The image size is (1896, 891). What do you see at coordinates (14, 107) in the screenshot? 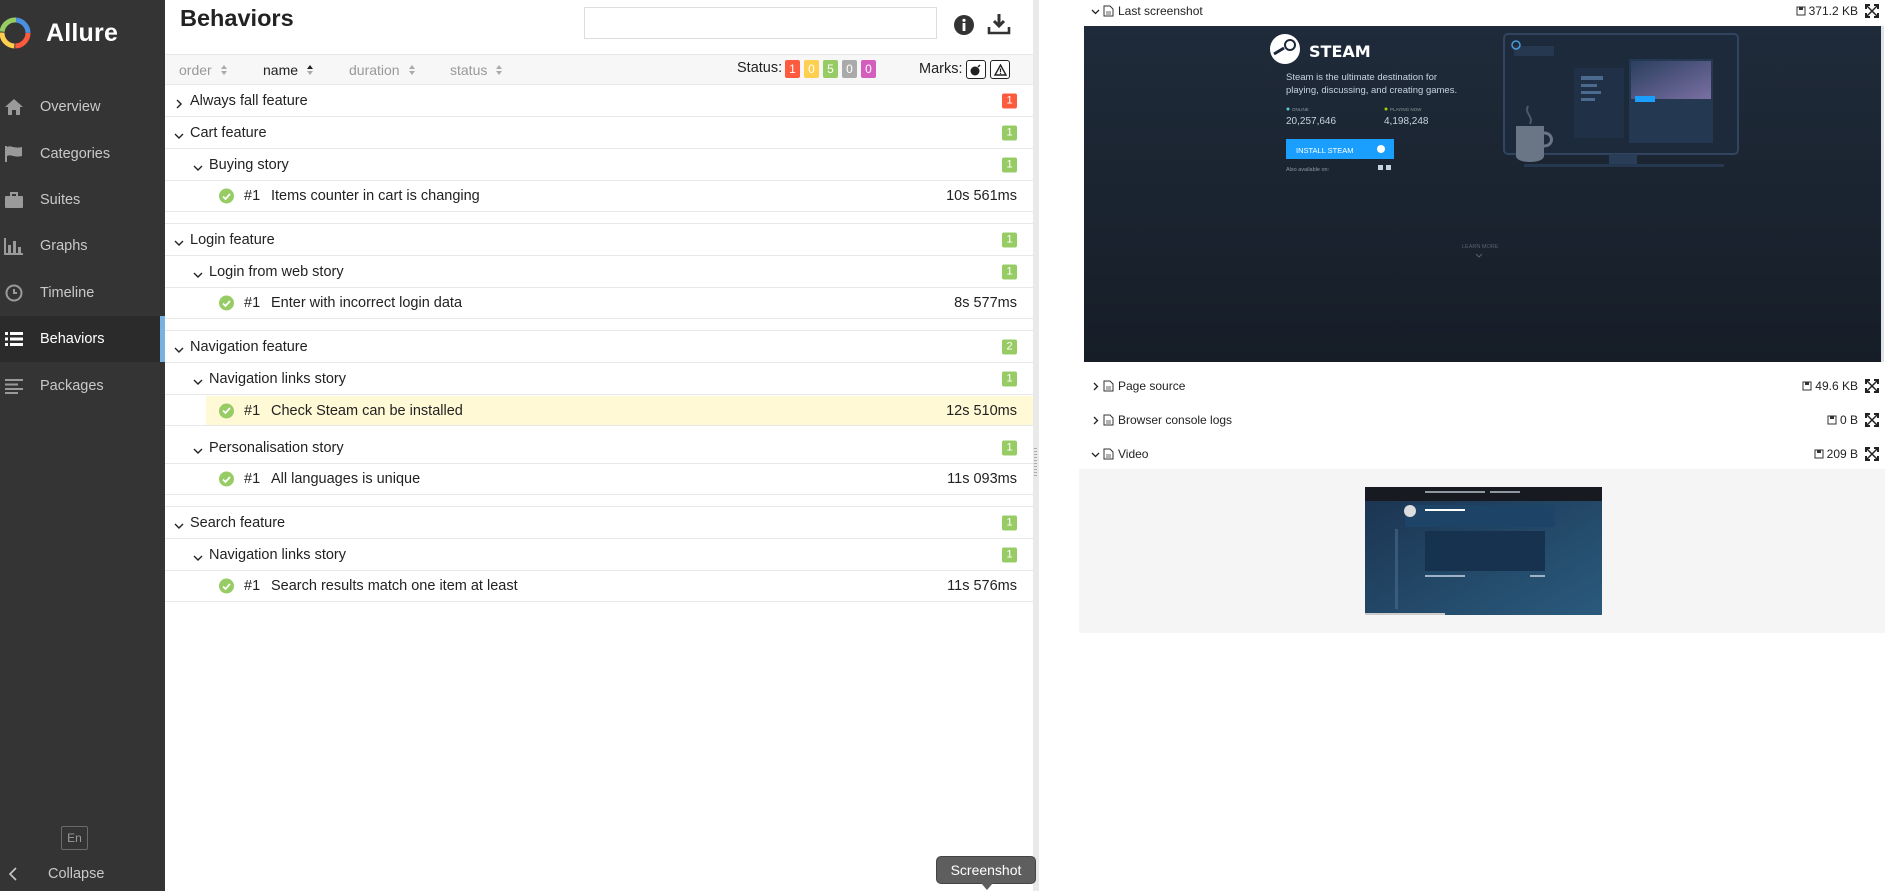
I see `home-icon` at bounding box center [14, 107].